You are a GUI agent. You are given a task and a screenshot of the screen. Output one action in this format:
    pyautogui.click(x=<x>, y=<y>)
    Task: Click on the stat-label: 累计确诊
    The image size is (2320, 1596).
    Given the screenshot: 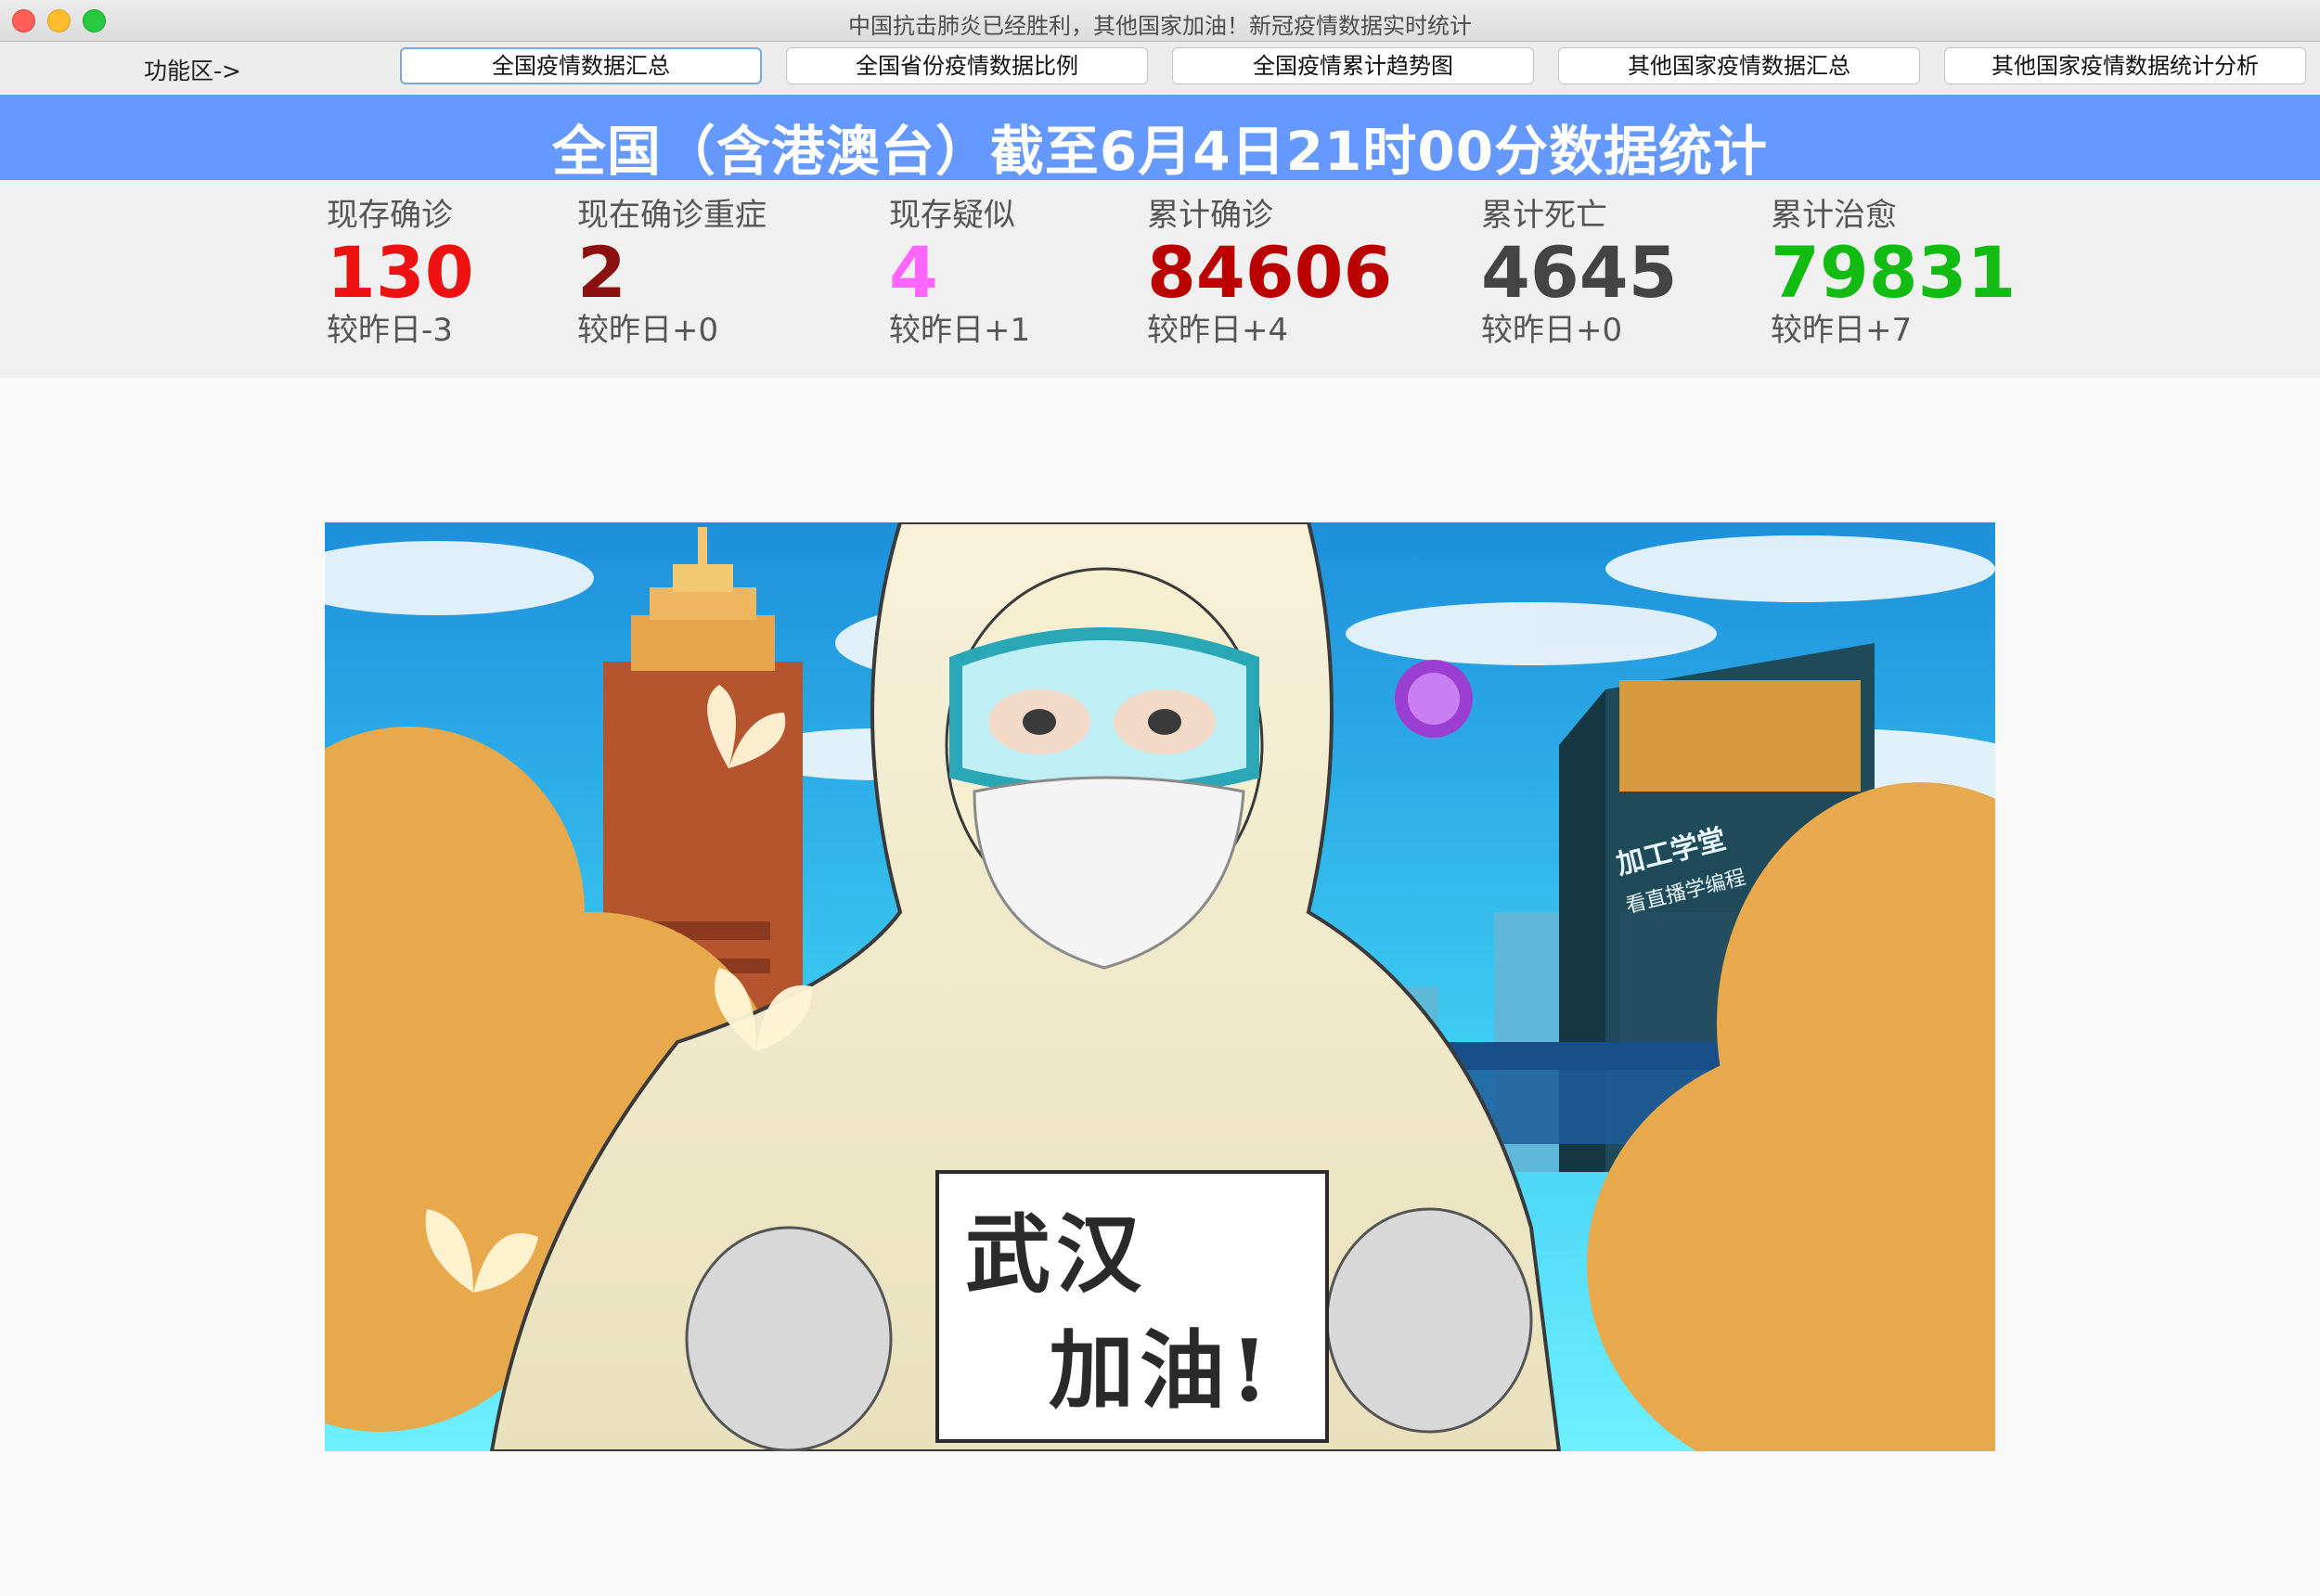 What is the action you would take?
    pyautogui.click(x=1210, y=216)
    